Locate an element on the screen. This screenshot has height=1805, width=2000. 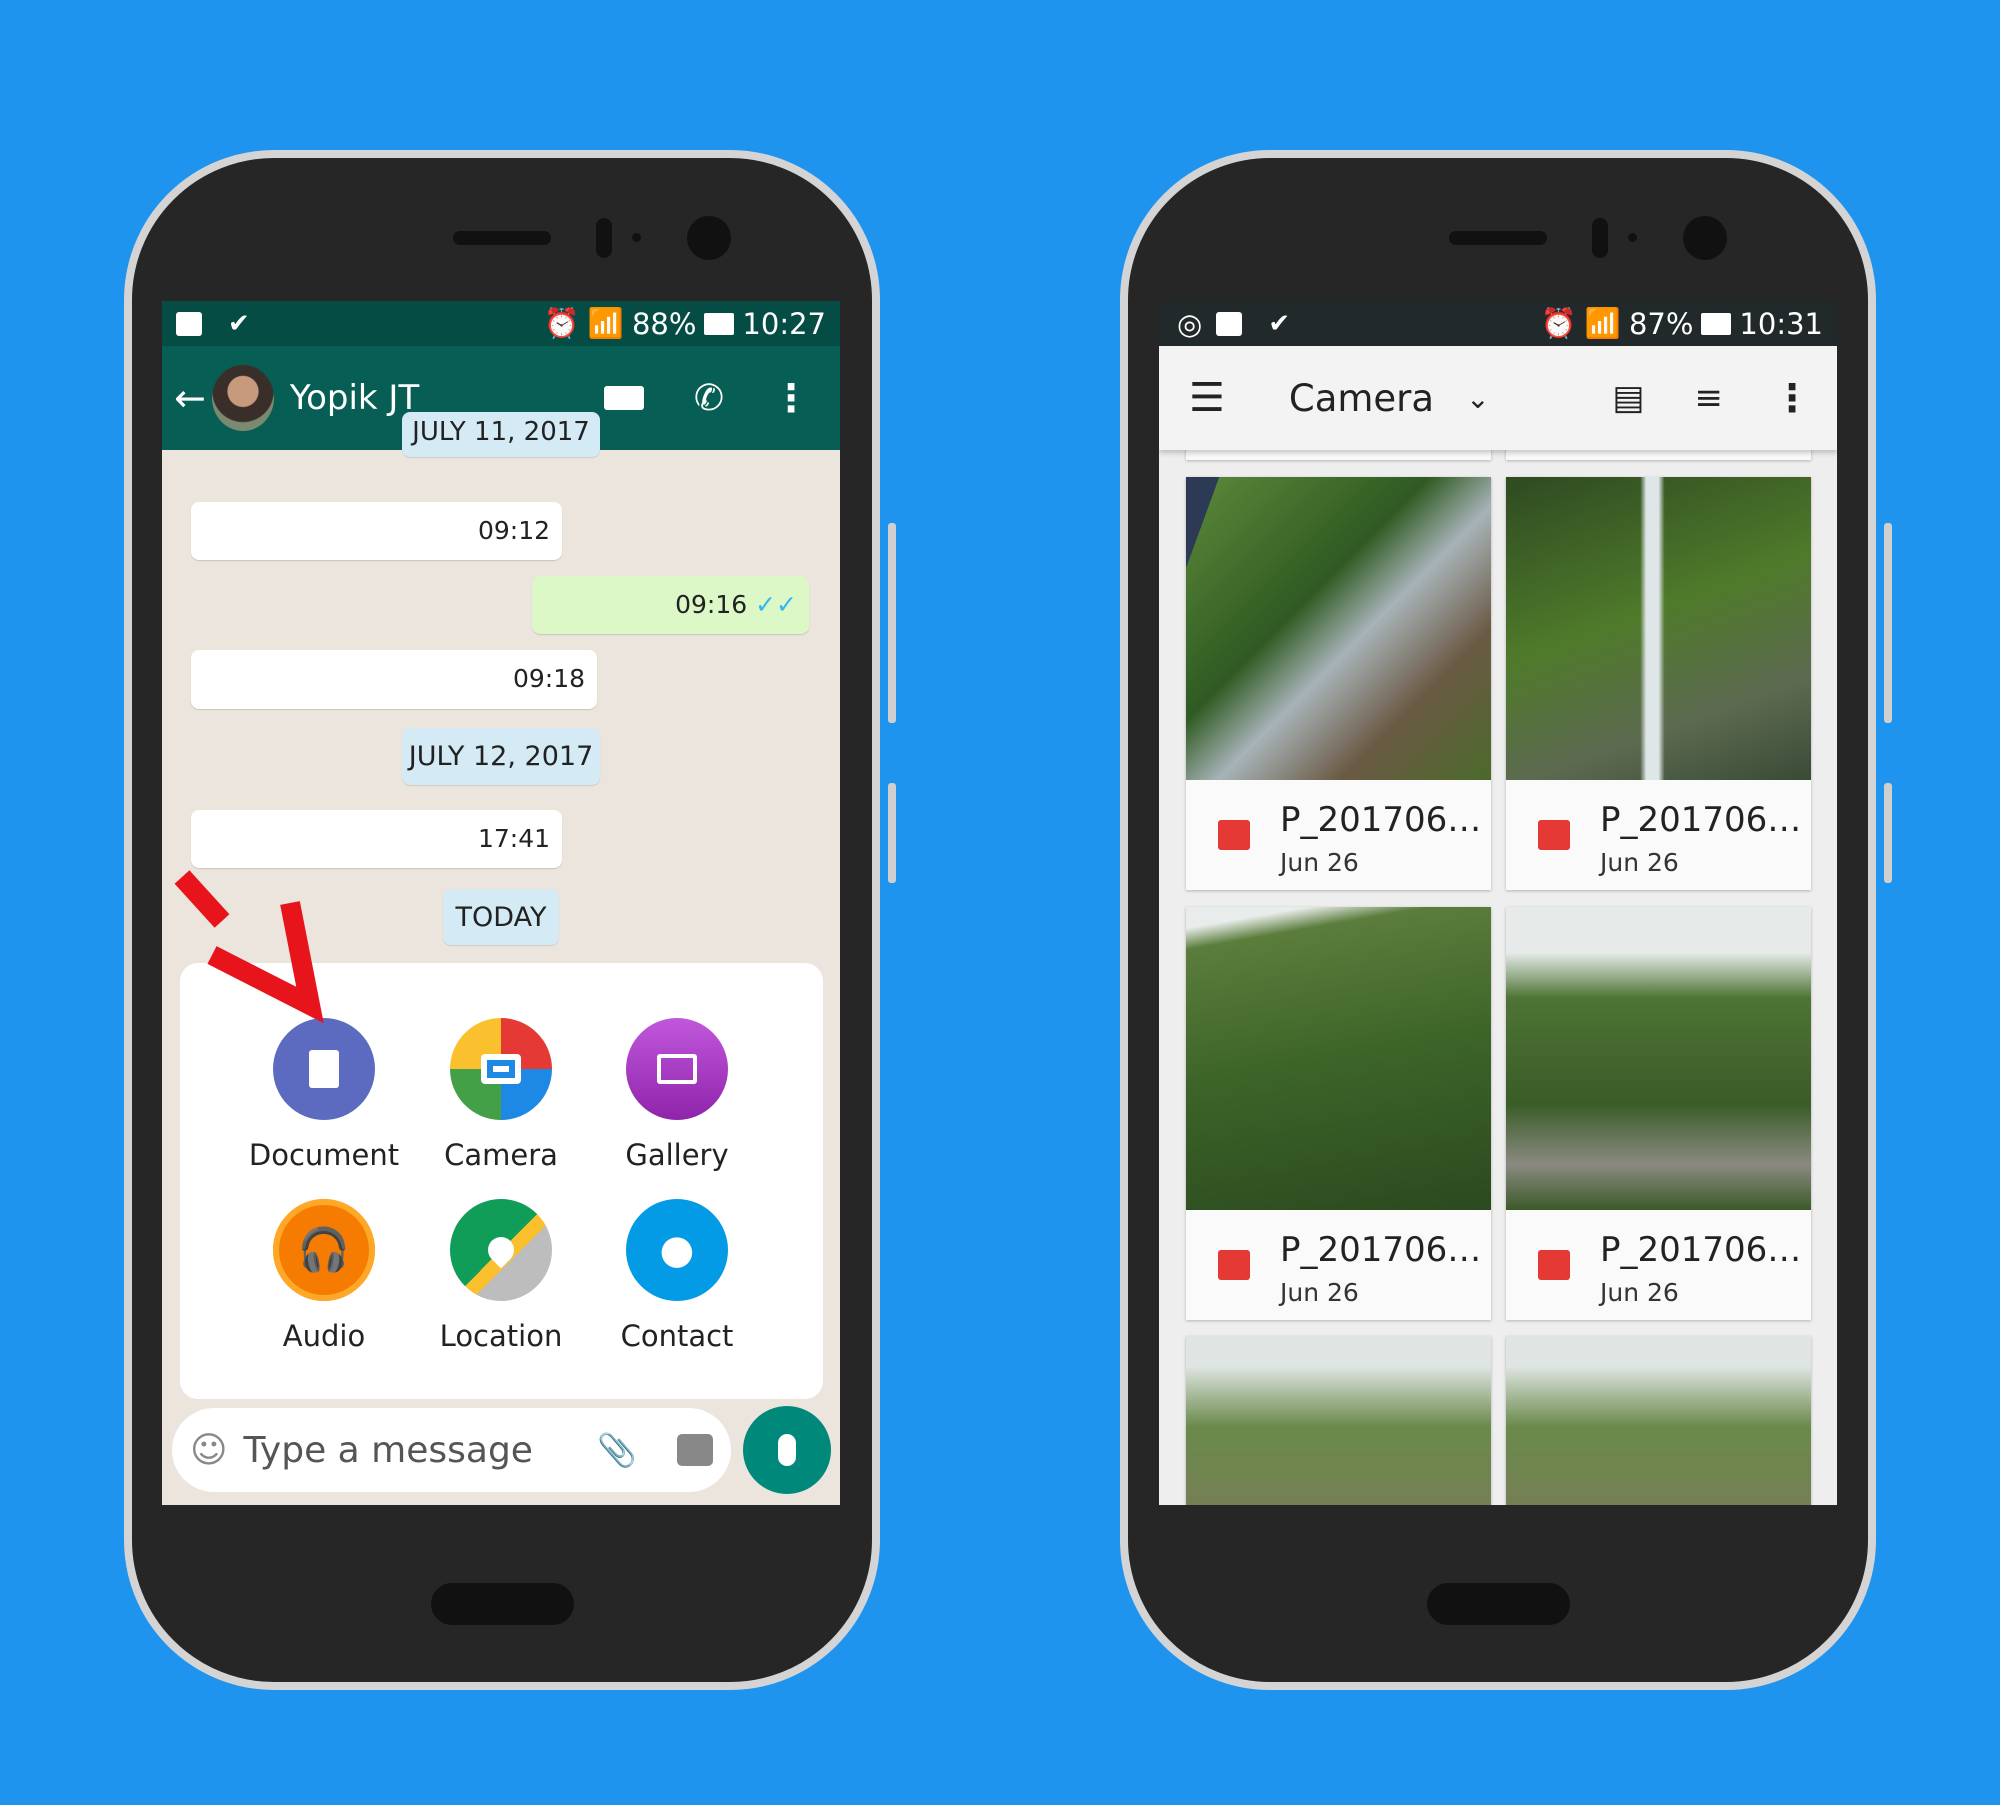
message-time: 09:18 is located at coordinates (548, 678).